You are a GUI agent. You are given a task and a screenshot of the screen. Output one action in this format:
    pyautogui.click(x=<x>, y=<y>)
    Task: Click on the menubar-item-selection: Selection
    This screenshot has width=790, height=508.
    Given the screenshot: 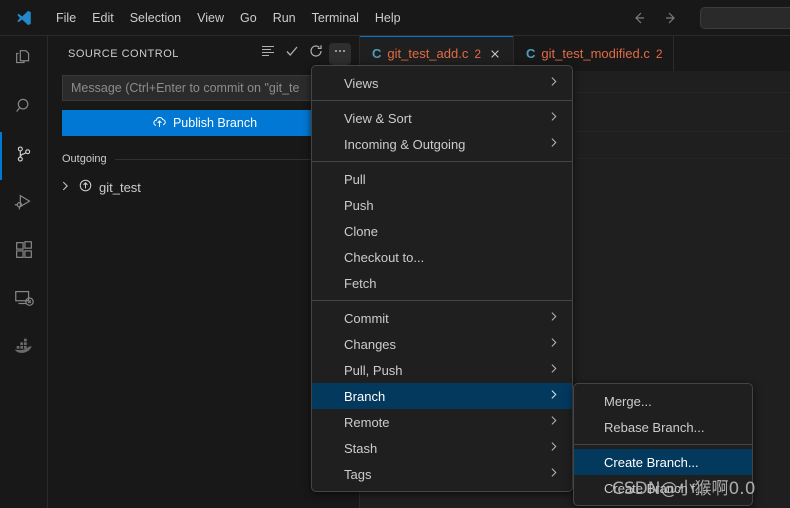 What is the action you would take?
    pyautogui.click(x=155, y=18)
    